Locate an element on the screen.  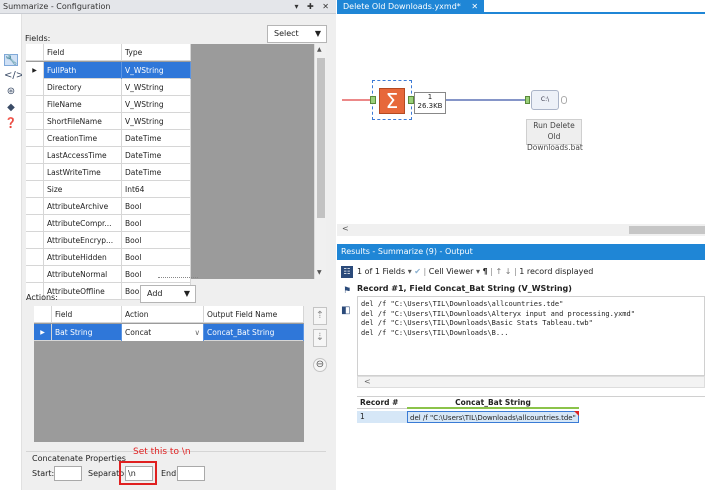
fields-scroll-thumb is located at coordinates (321, 138).